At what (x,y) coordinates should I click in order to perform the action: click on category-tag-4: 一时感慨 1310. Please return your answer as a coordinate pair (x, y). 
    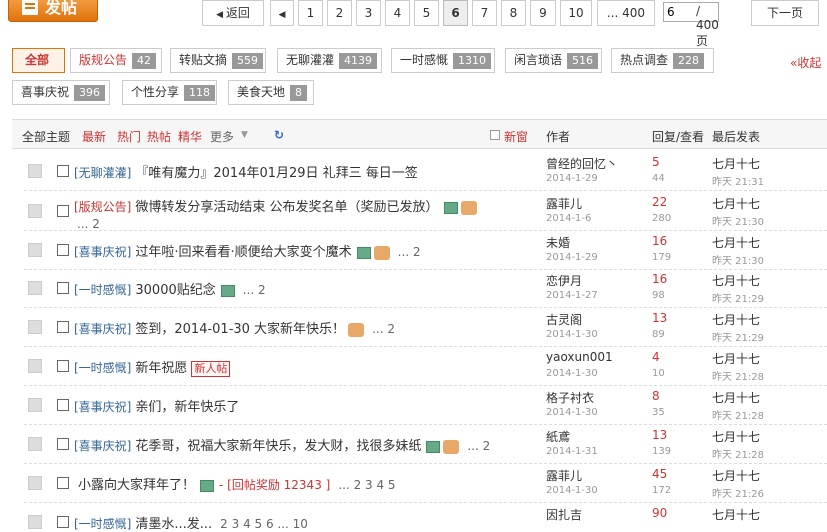
    Looking at the image, I should click on (443, 60).